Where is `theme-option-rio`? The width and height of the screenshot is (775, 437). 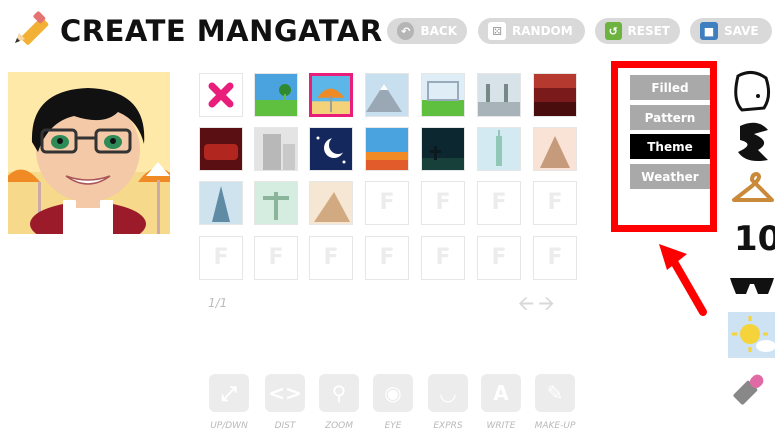 theme-option-rio is located at coordinates (276, 203).